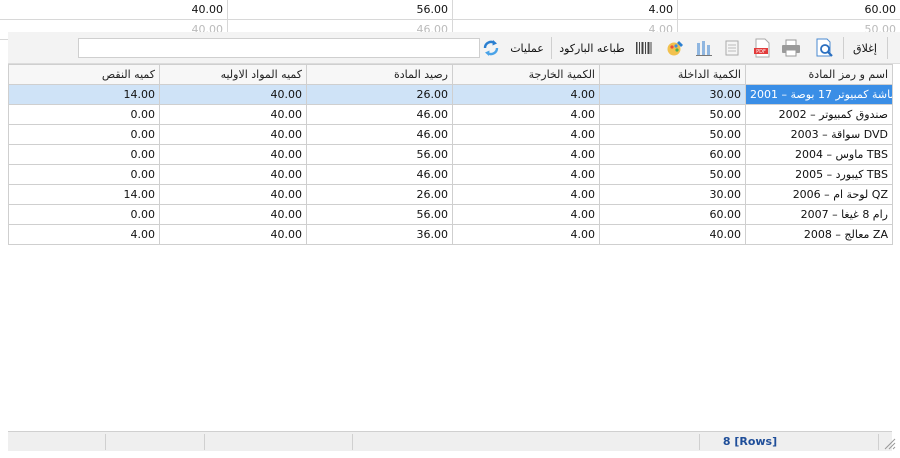  I want to click on table-row: 0.00 40.00 46.00 4.00 50.00 2003 – سواقة DVD, so click(450, 134).